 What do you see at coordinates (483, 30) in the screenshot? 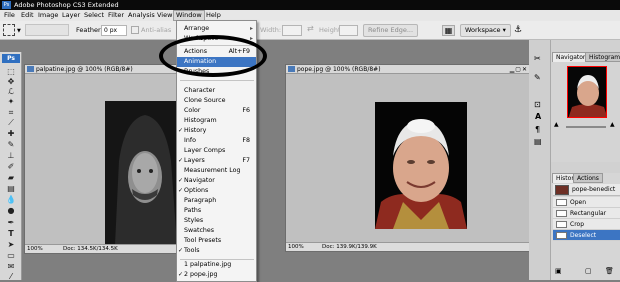
I see `workspace-label: Workspace` at bounding box center [483, 30].